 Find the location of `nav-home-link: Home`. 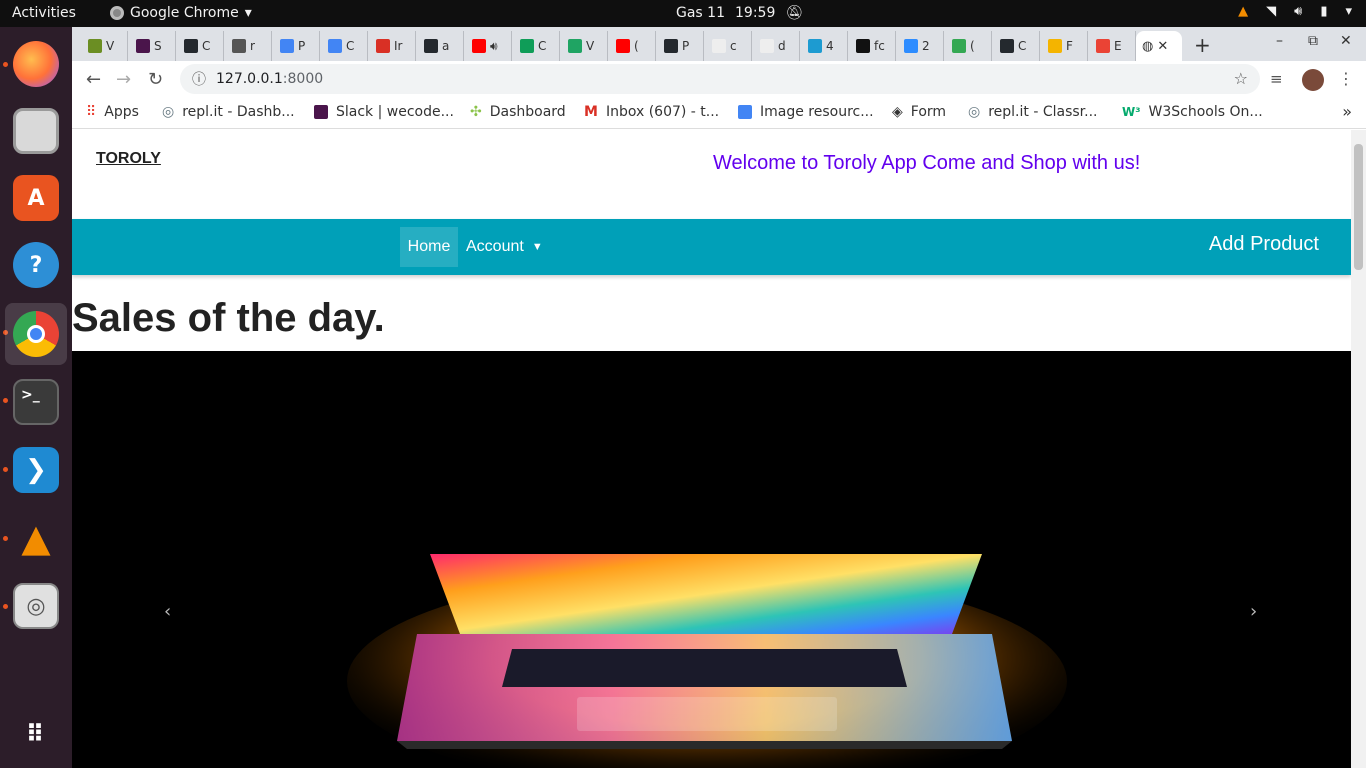

nav-home-link: Home is located at coordinates (429, 247).